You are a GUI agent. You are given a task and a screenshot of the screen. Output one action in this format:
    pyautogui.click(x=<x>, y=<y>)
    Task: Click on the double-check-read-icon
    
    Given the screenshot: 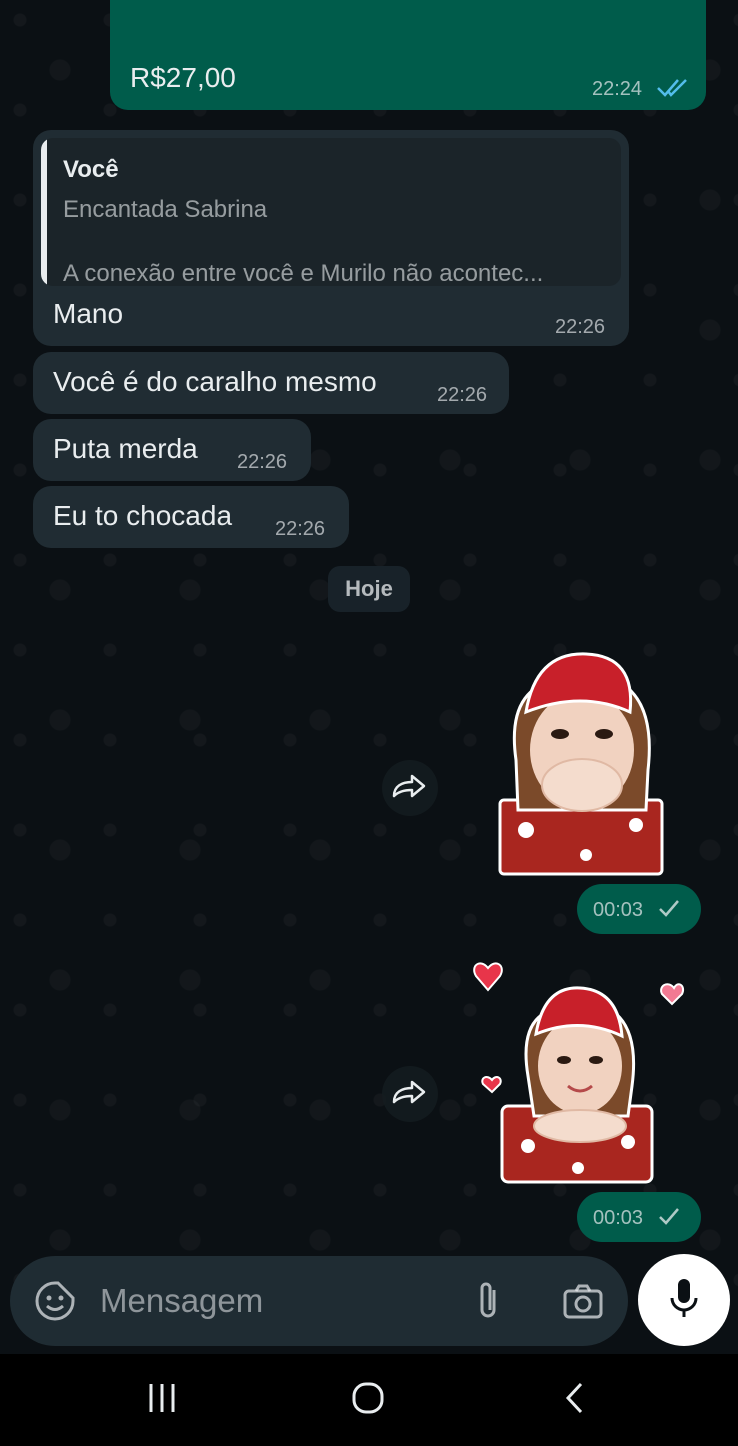 What is the action you would take?
    pyautogui.click(x=673, y=89)
    